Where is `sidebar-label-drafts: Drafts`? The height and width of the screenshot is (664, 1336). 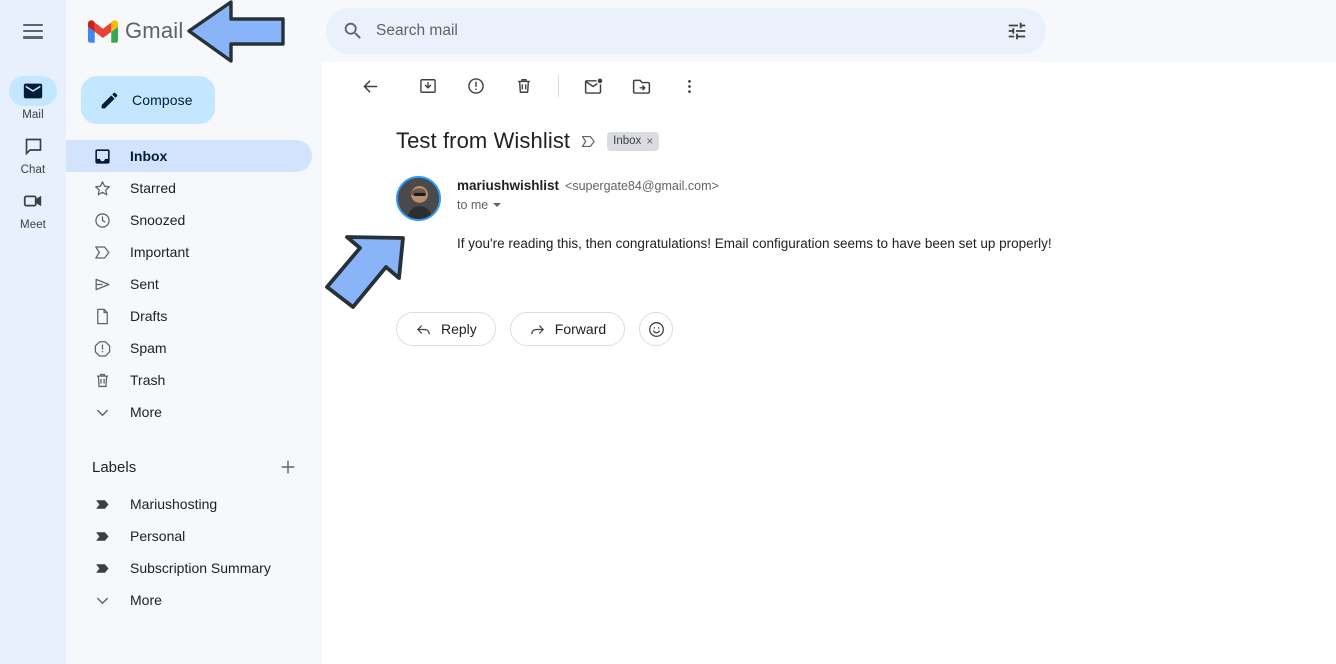
sidebar-label-drafts: Drafts is located at coordinates (149, 316).